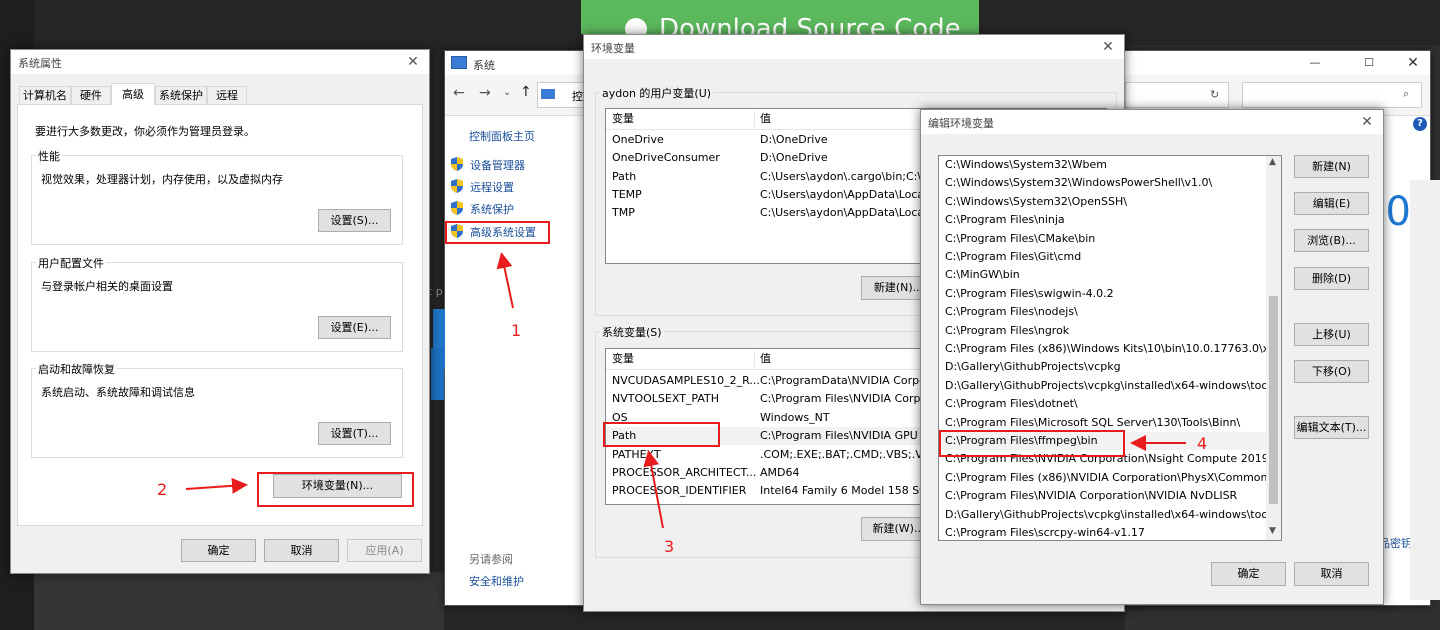 This screenshot has width=1440, height=630. What do you see at coordinates (1202, 443) in the screenshot?
I see `annotation-label-4: 4` at bounding box center [1202, 443].